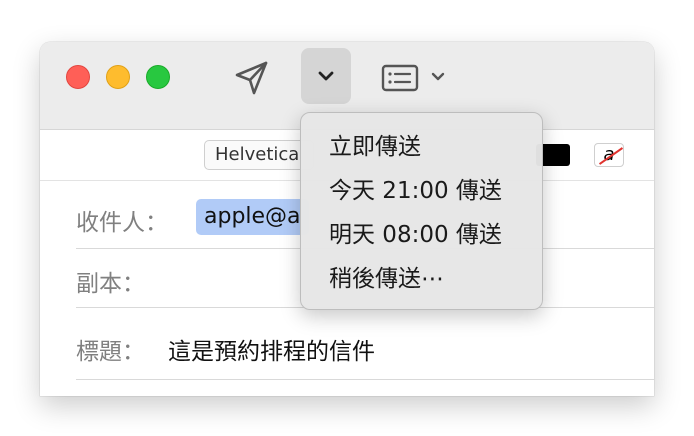  Describe the element at coordinates (271, 349) in the screenshot. I see `subject-input: 這是預約排程的信件` at that location.